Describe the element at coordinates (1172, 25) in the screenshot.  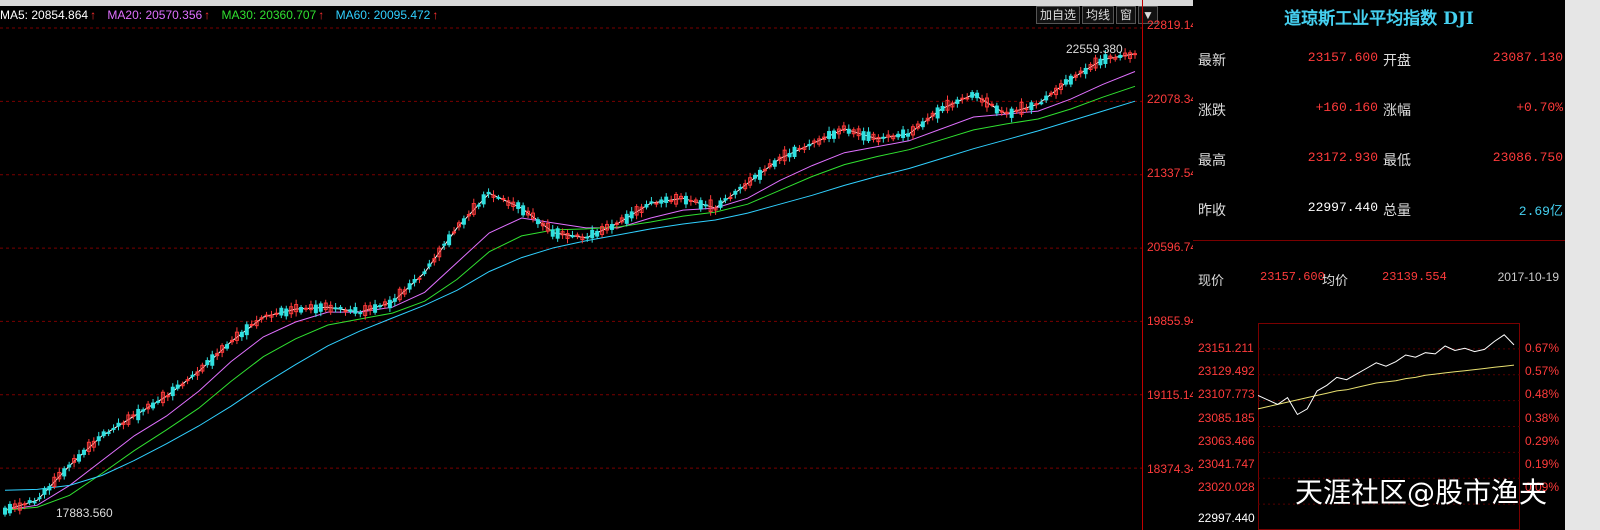
I see `y-tick: 22819.14` at that location.